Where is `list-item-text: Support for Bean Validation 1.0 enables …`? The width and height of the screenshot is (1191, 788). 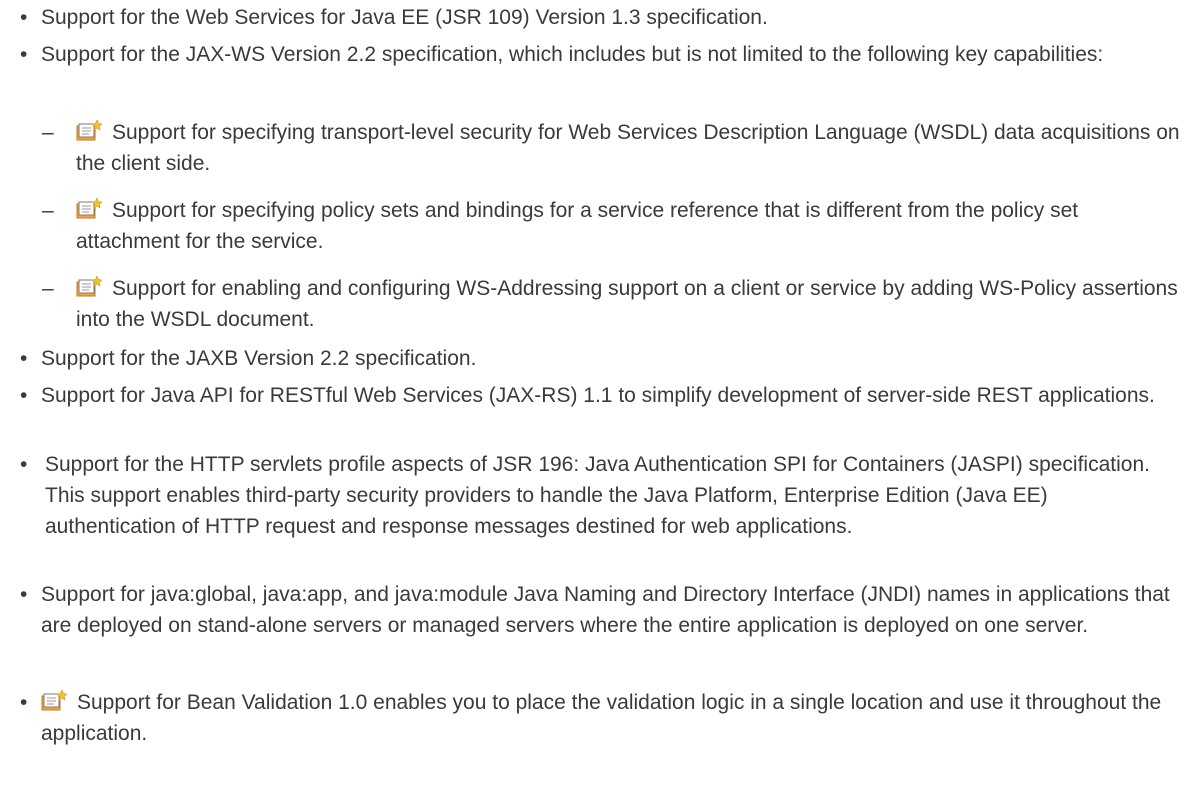 list-item-text: Support for Bean Validation 1.0 enables … is located at coordinates (601, 718).